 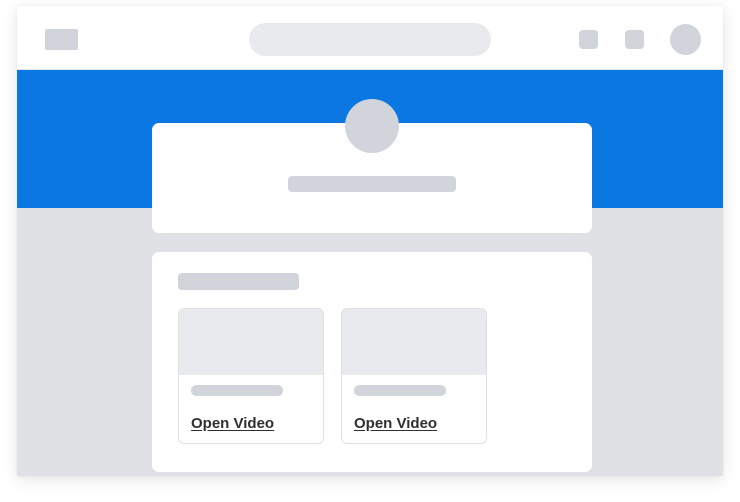 I want to click on logo-icon, so click(x=61, y=39).